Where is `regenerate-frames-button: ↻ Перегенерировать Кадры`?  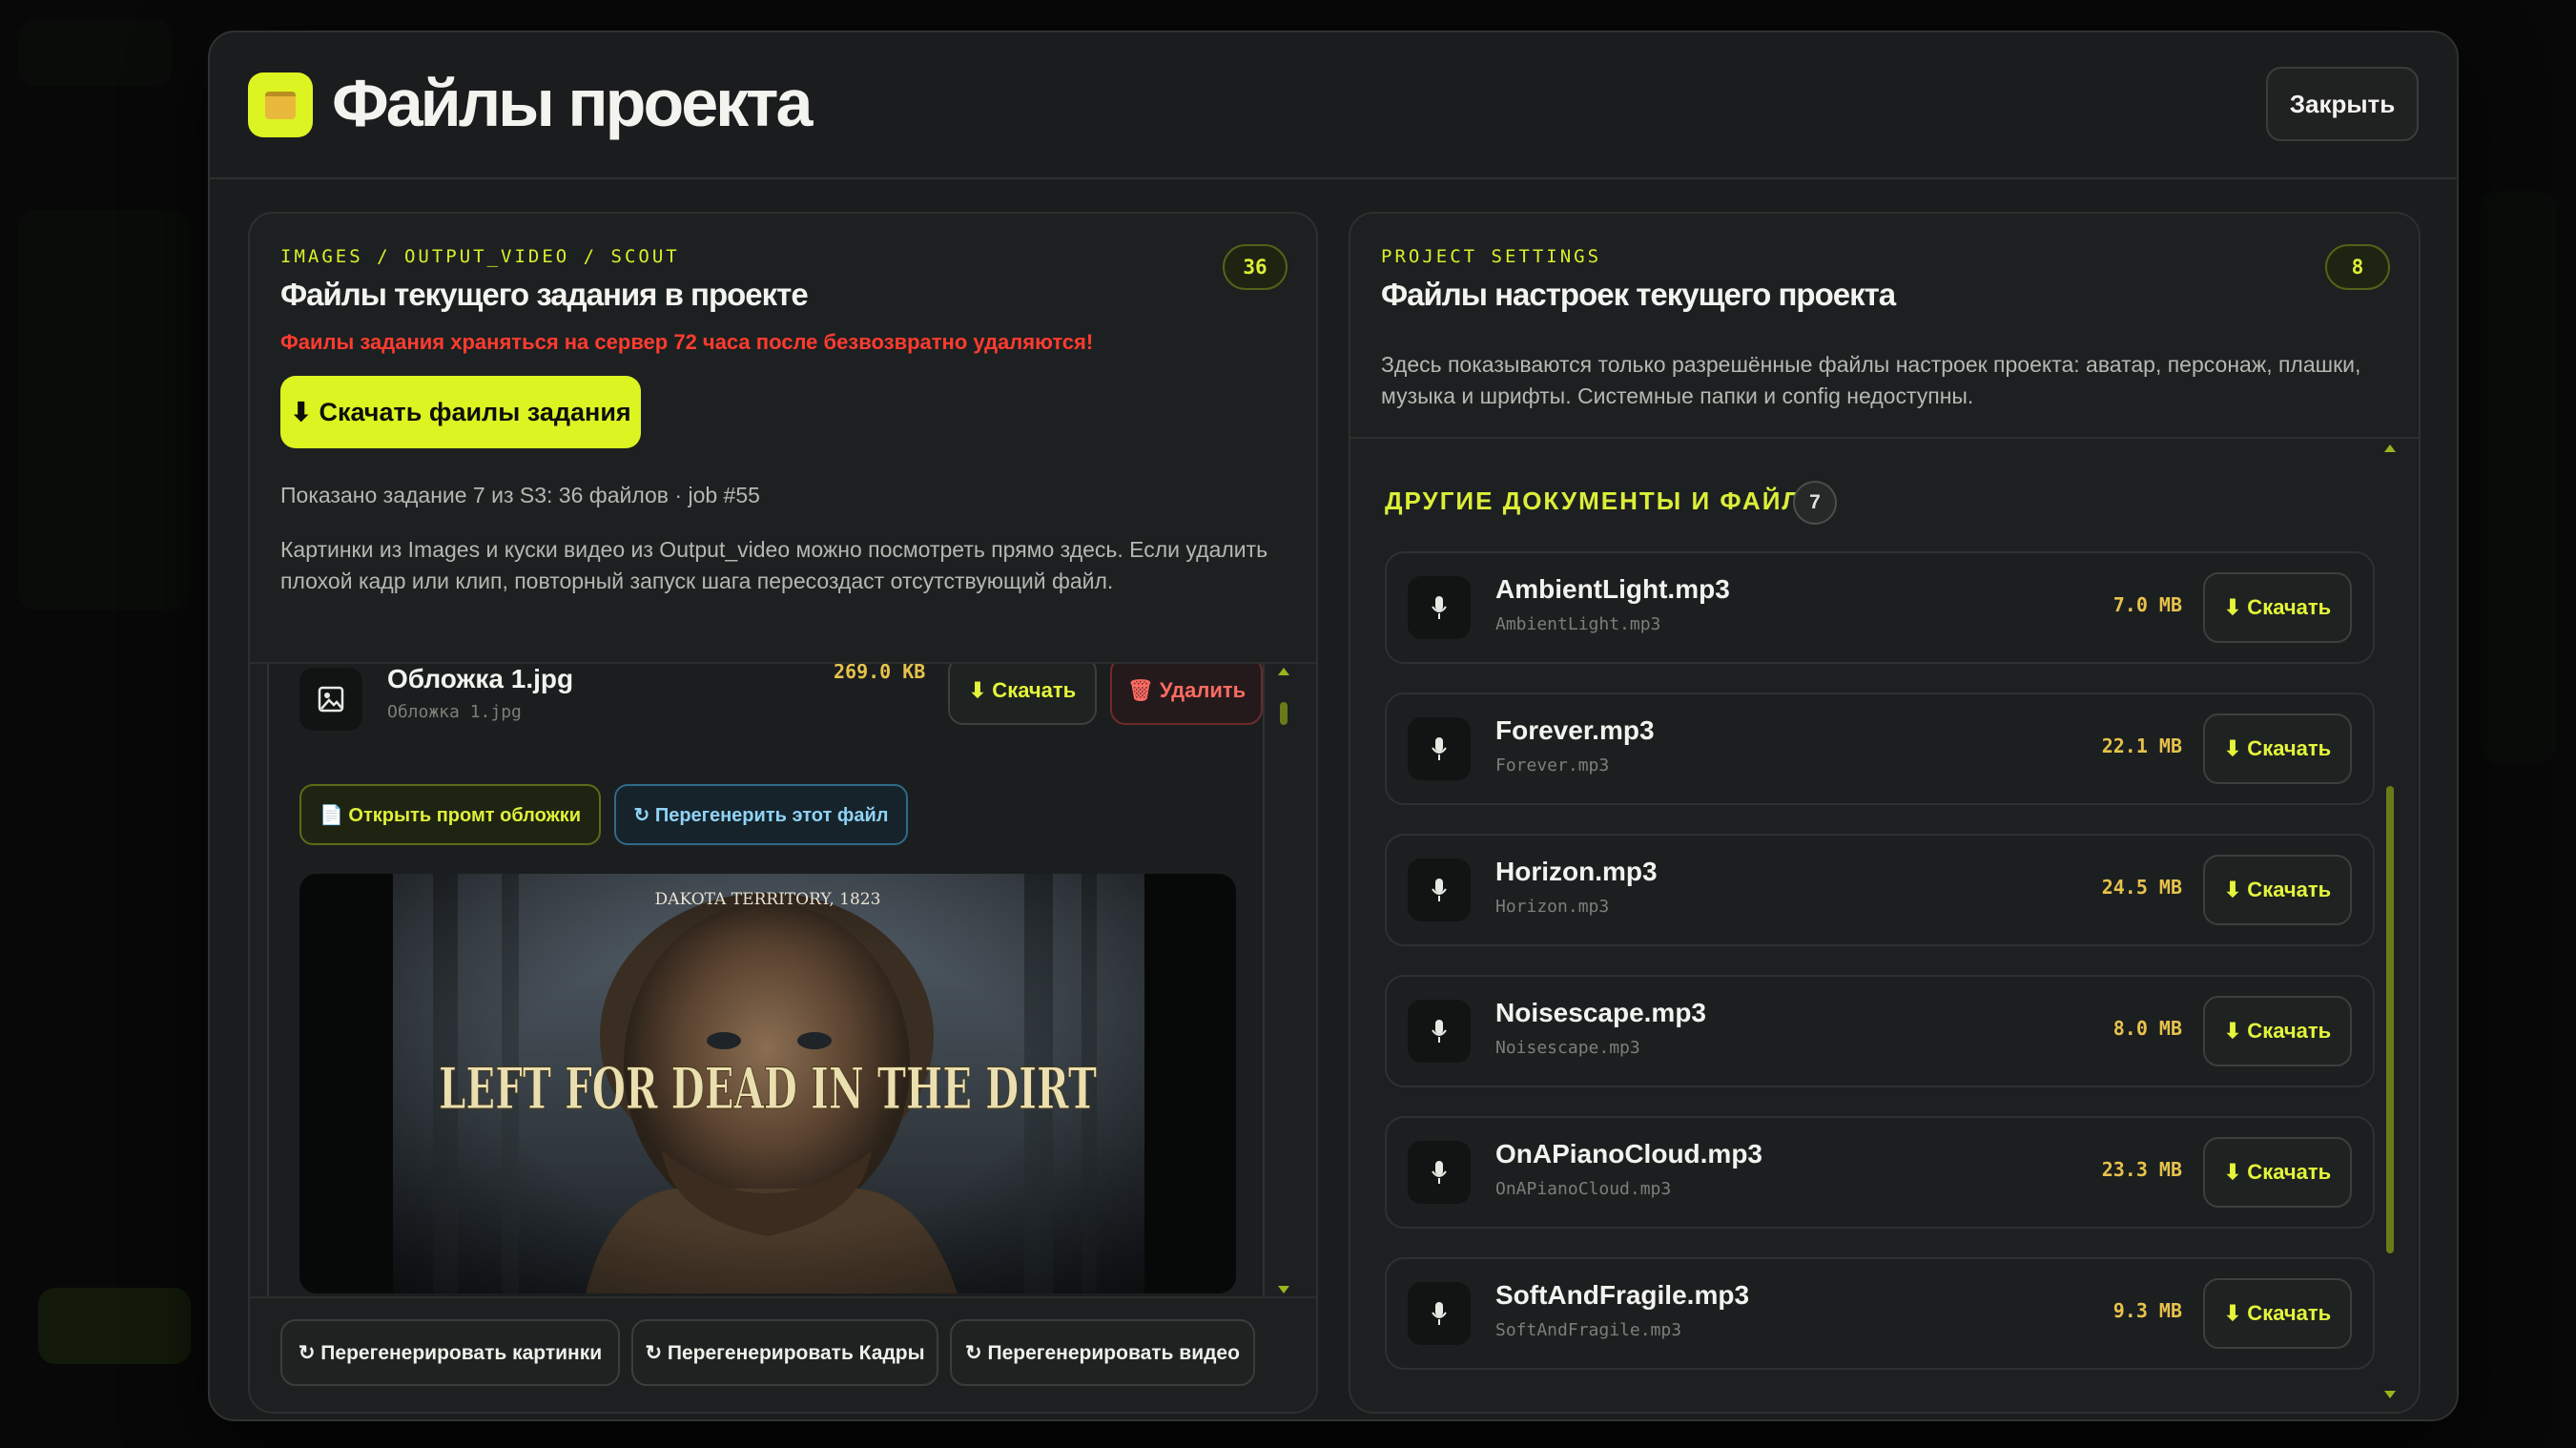
regenerate-frames-button: ↻ Перегенерировать Кадры is located at coordinates (784, 1352).